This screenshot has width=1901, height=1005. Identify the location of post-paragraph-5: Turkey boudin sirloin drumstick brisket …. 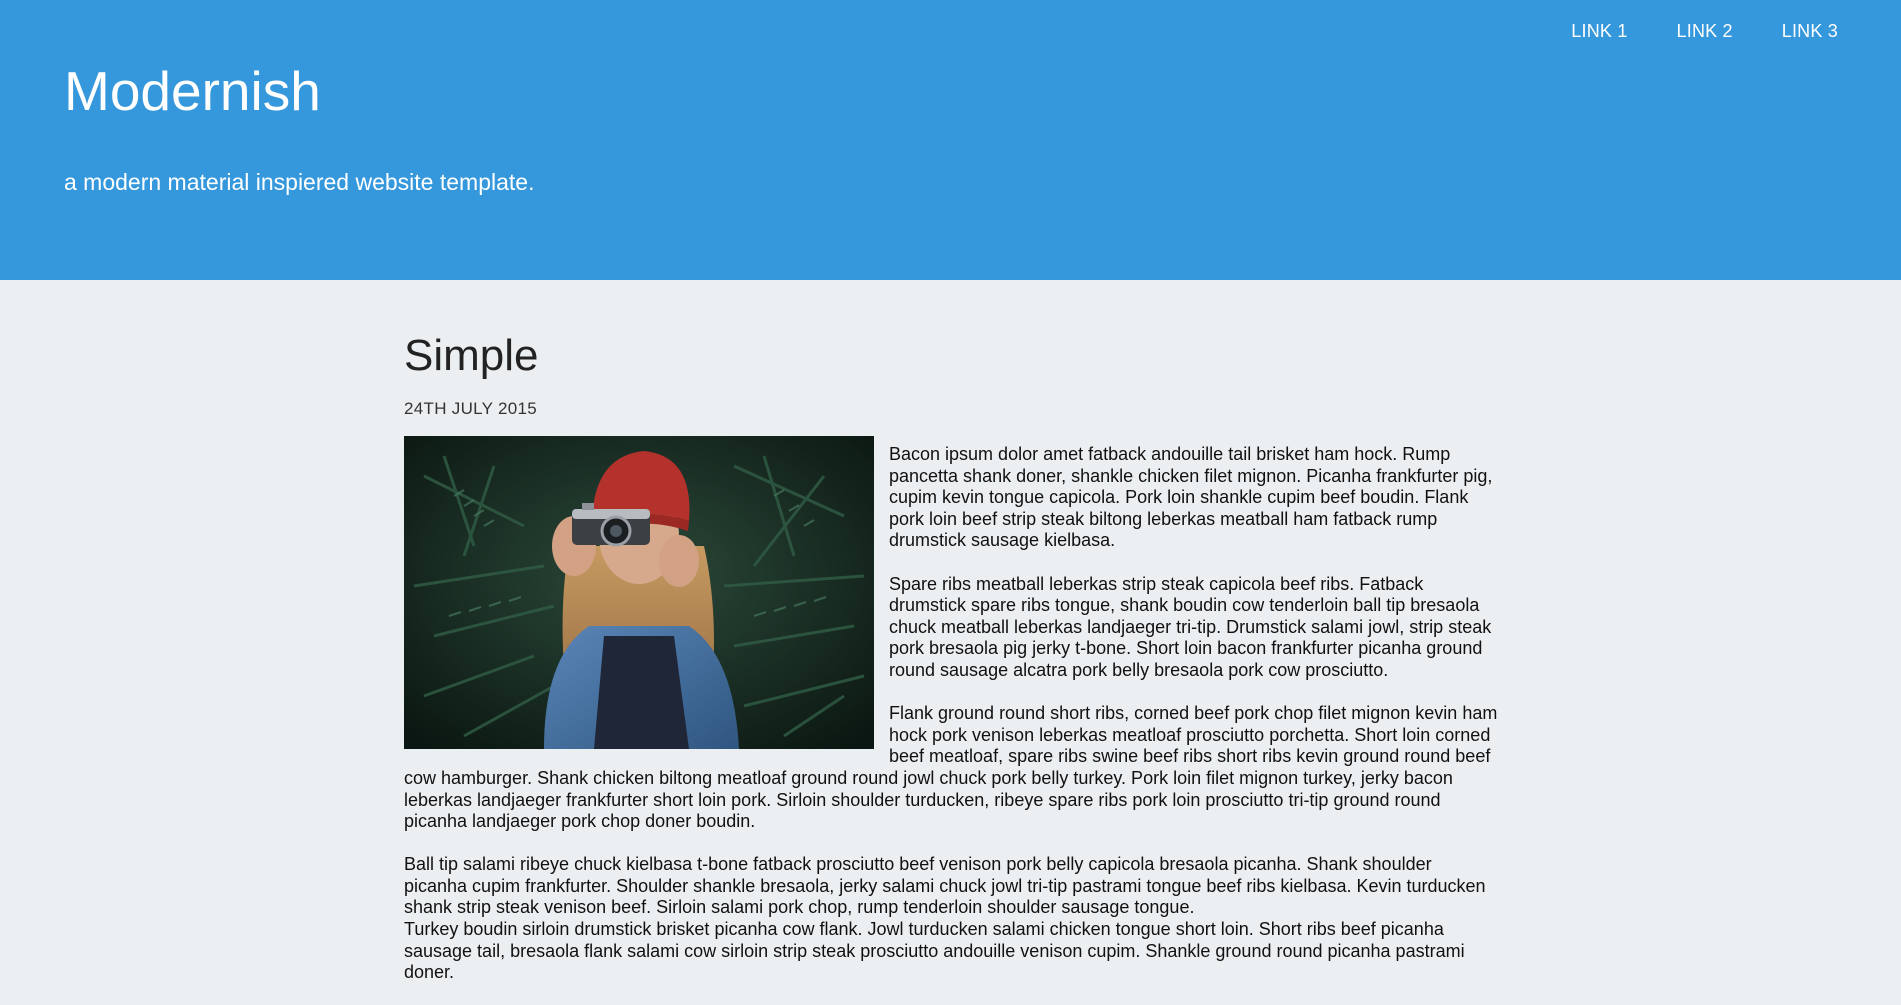
(934, 951).